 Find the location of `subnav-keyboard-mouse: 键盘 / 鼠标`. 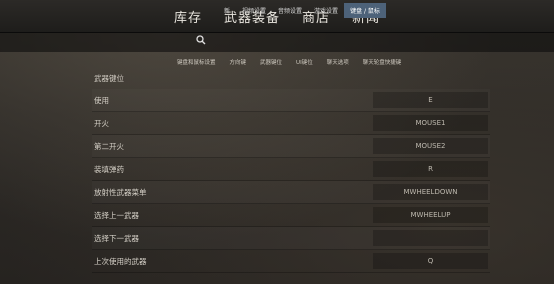

subnav-keyboard-mouse: 键盘 / 鼠标 is located at coordinates (365, 10).